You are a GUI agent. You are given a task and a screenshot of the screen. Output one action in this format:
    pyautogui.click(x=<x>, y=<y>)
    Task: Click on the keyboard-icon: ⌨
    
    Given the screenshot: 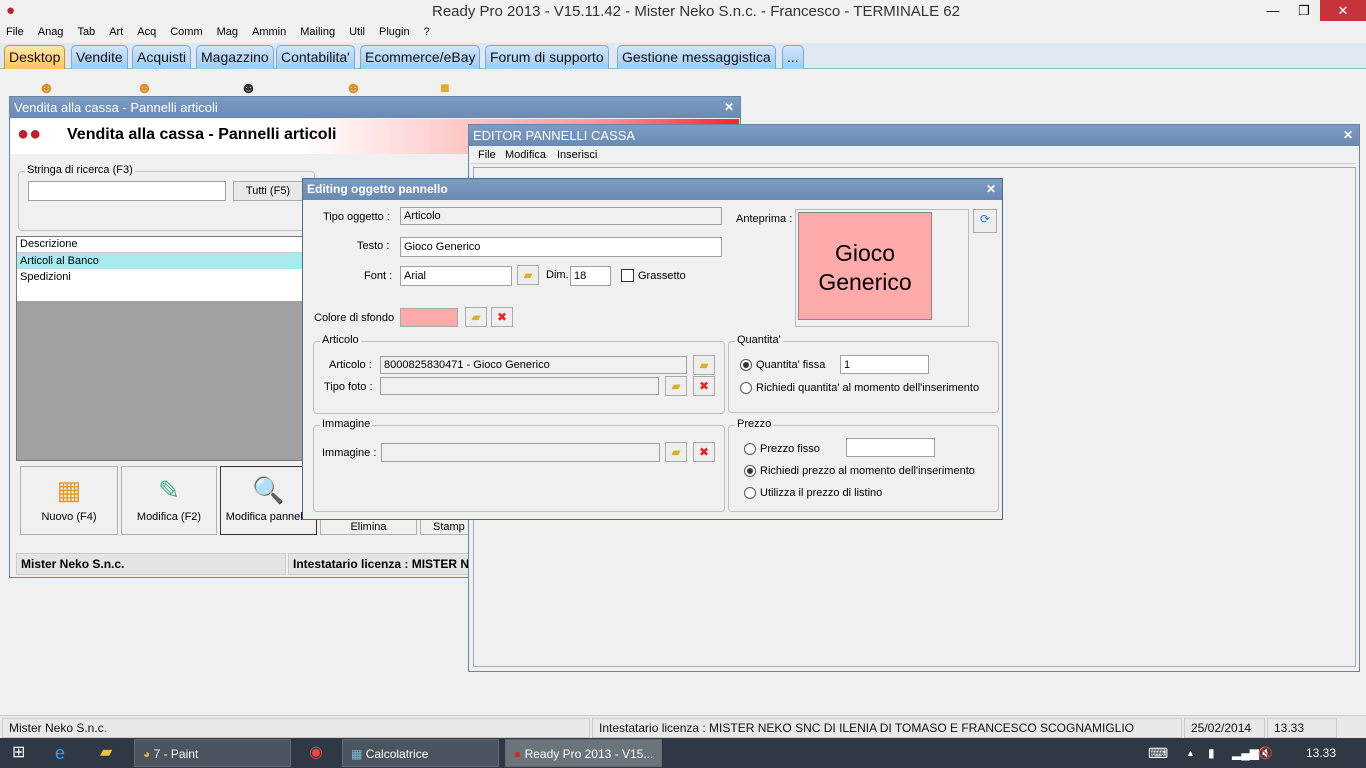 What is the action you would take?
    pyautogui.click(x=1158, y=753)
    